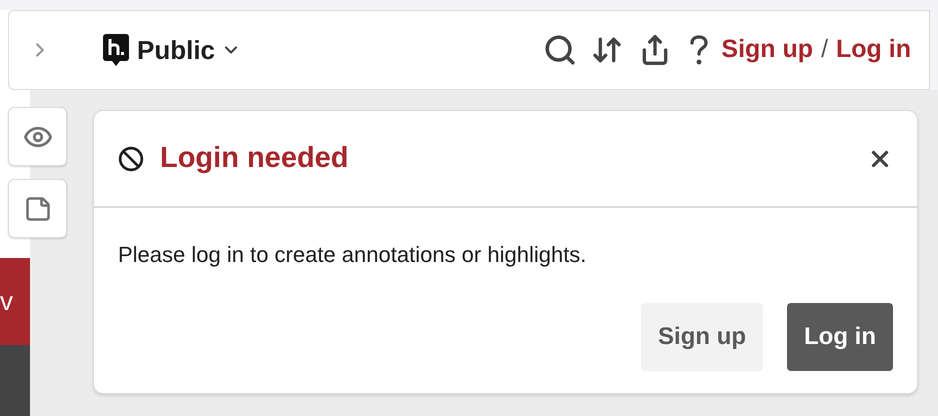 This screenshot has width=938, height=416. I want to click on blocked-icon, so click(131, 159).